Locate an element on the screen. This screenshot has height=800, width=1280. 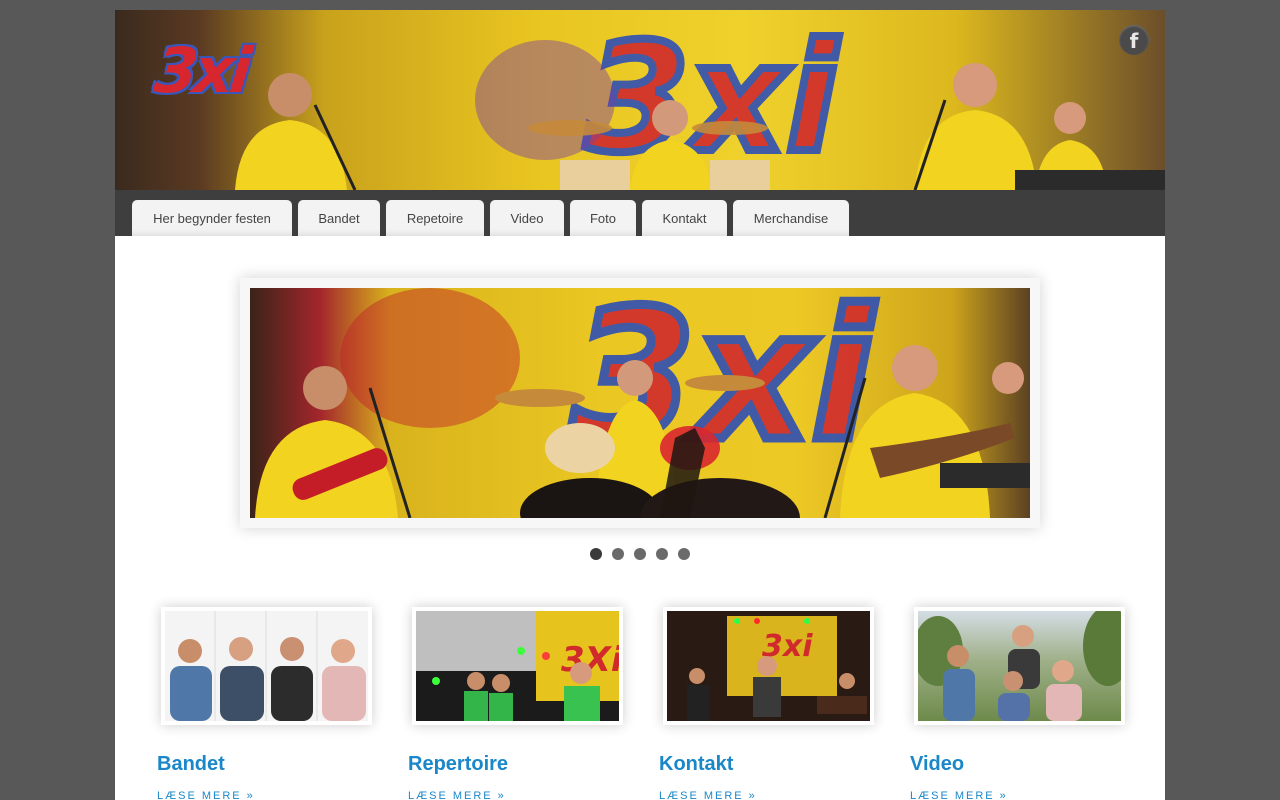
nav-item-foto: Foto is located at coordinates (603, 218).